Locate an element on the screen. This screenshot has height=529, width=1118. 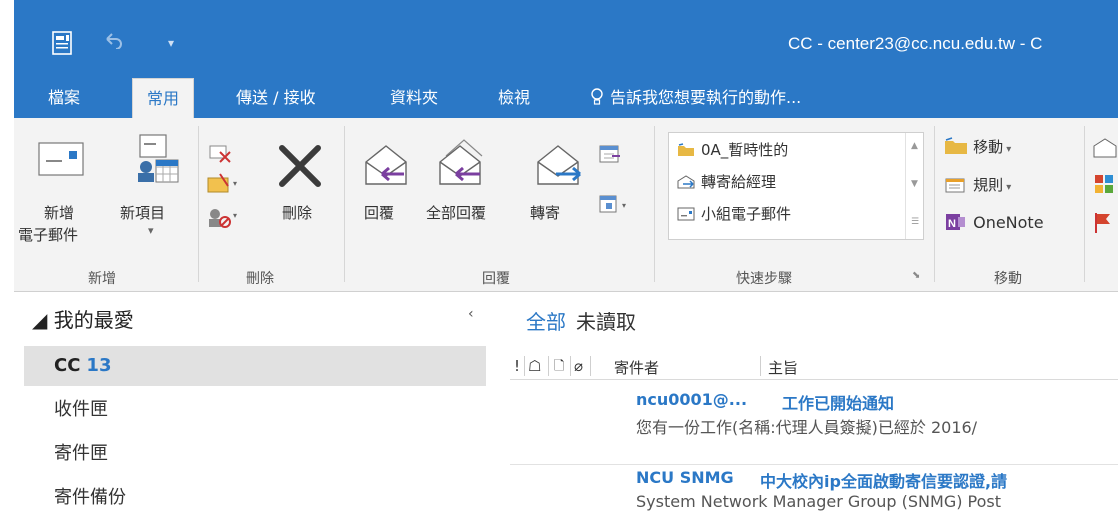
quick-steps-scrollbar: ▲ ▼ ☰ is located at coordinates (914, 186).